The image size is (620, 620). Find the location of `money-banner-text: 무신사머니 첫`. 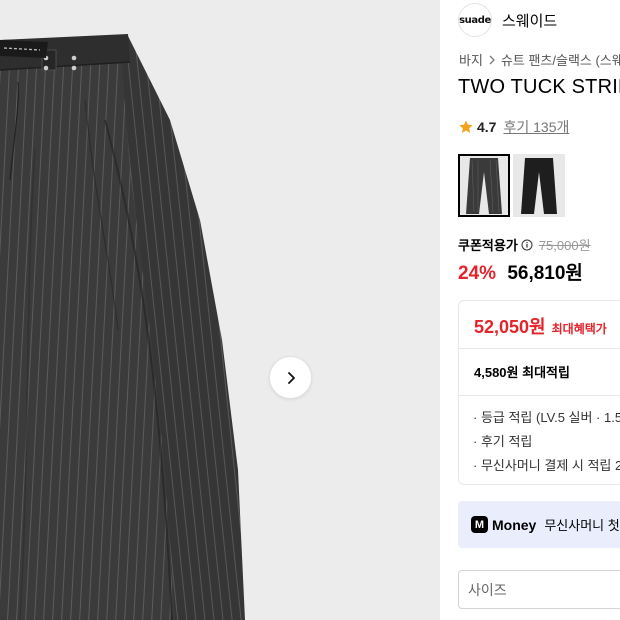

money-banner-text: 무신사머니 첫 is located at coordinates (582, 525).